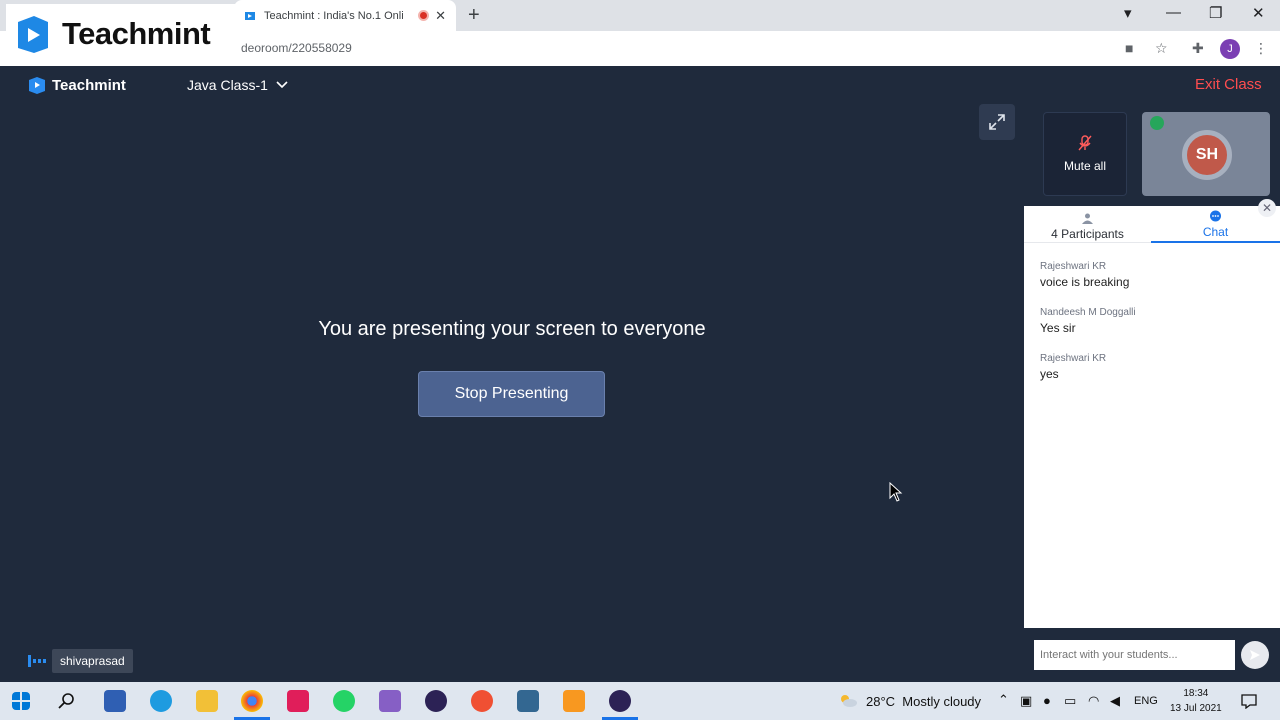  I want to click on weather-widget: 28°C Mostly cloudy, so click(923, 701).